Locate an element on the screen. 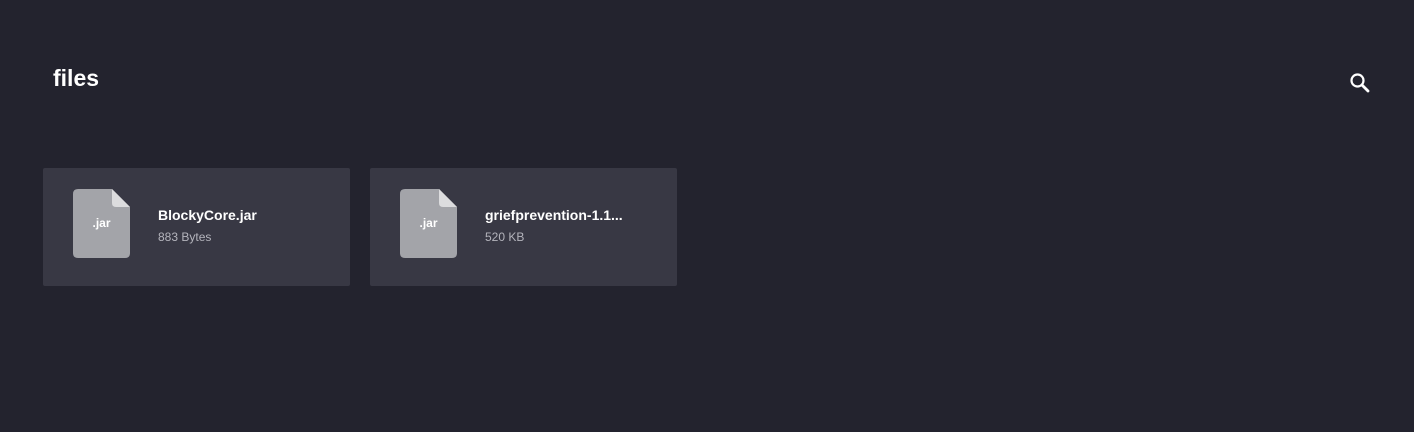  file-card-blockycore: .jar BlockyCore.jar 883 Bytes is located at coordinates (196, 227).